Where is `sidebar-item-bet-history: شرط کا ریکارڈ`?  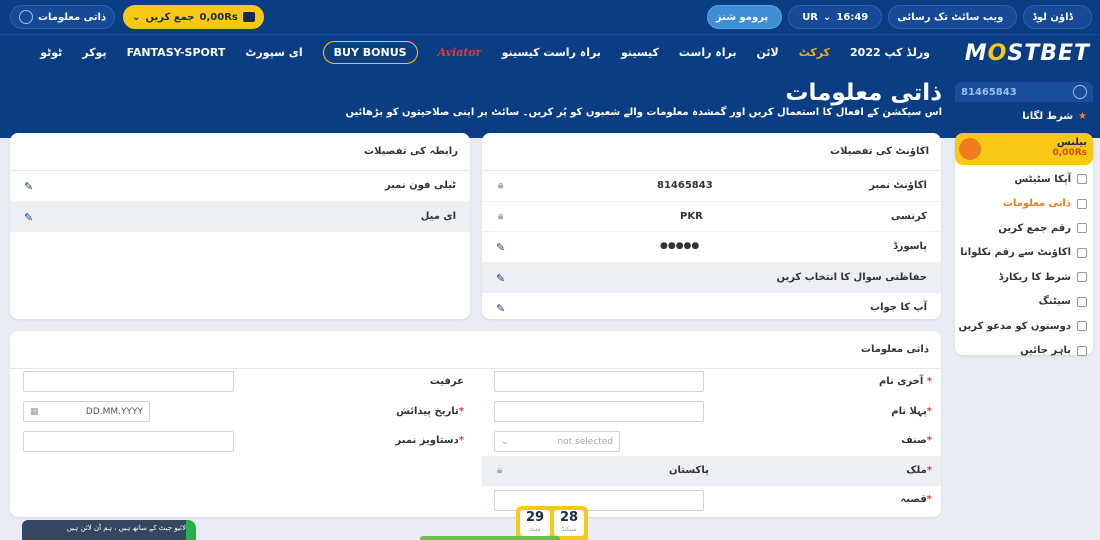
sidebar-item-bet-history: شرط کا ریکارڈ is located at coordinates (1024, 277).